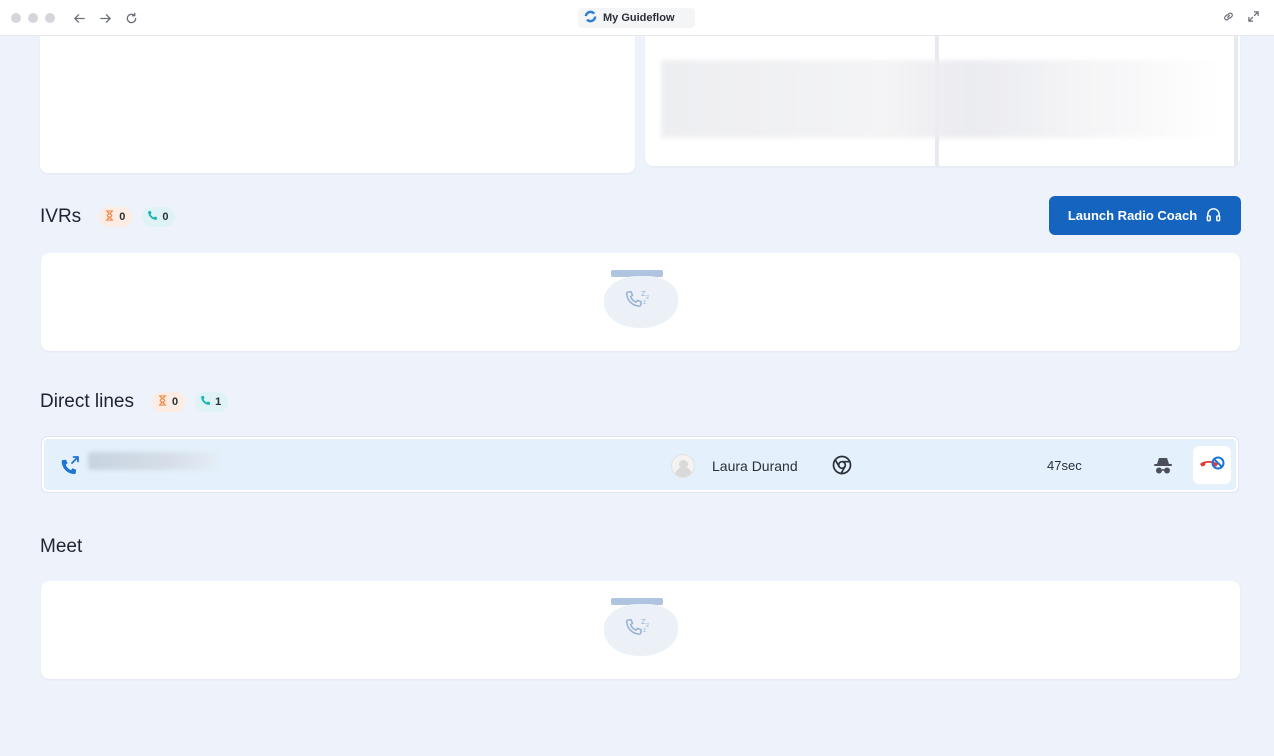  I want to click on guideflow-logo-icon, so click(590, 18).